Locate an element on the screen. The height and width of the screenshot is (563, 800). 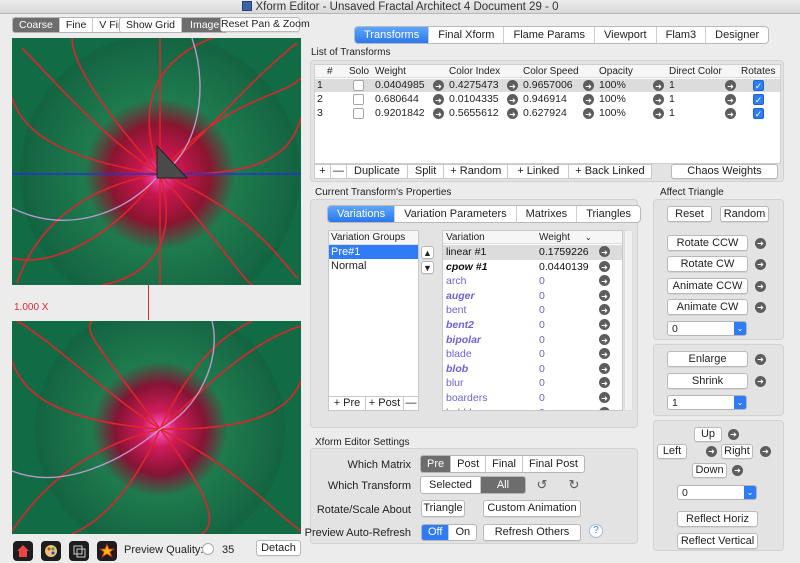
enlarge-button: Enlarge is located at coordinates (707, 359).